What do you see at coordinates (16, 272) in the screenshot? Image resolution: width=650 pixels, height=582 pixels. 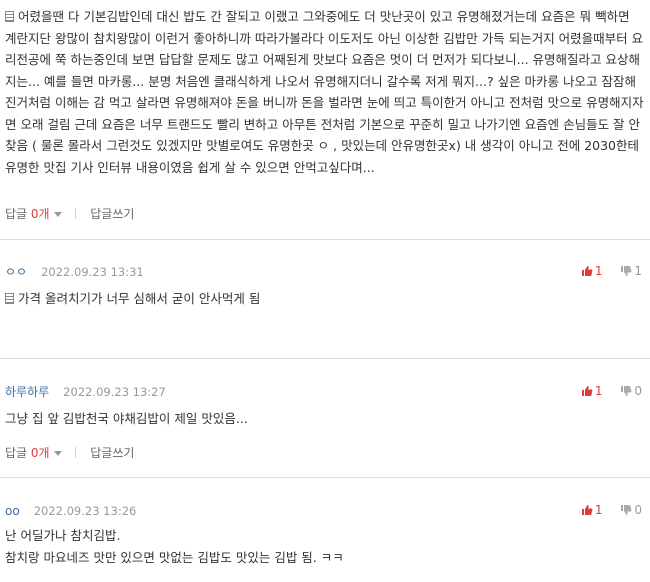 I see `comment-author: ㅇㅇ` at bounding box center [16, 272].